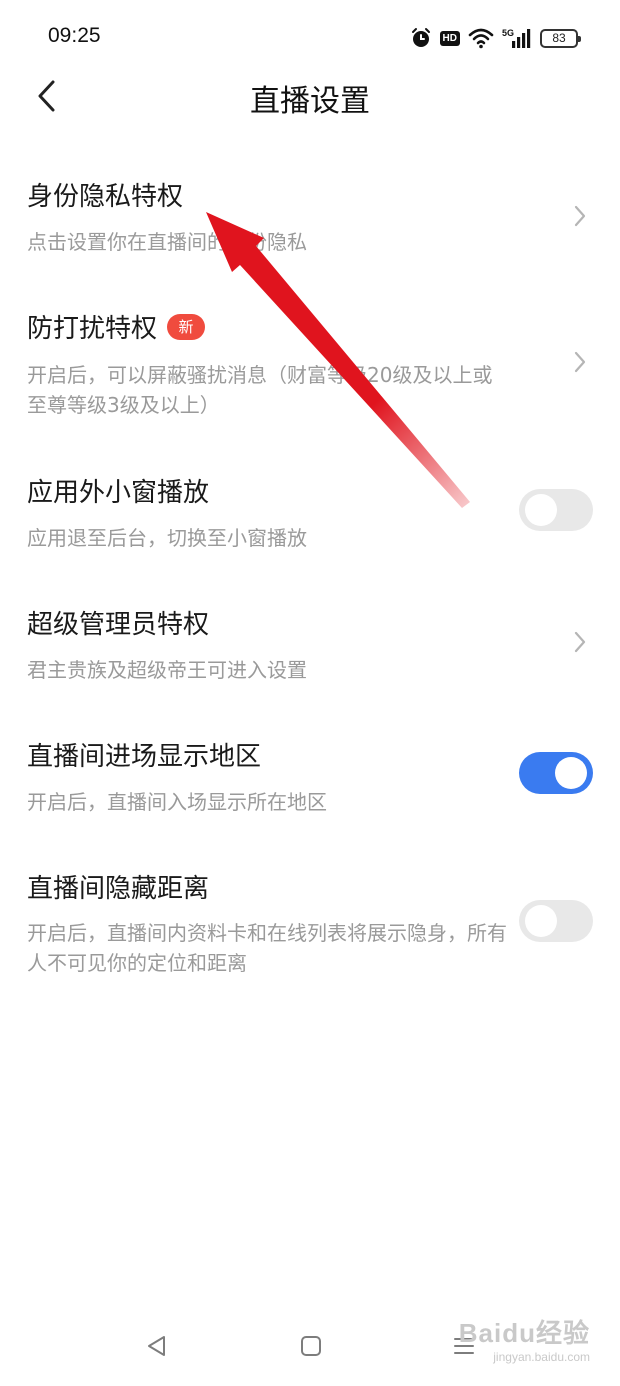 Image resolution: width=620 pixels, height=1386 pixels. What do you see at coordinates (310, 502) in the screenshot?
I see `setting-item-floating-window: 应用外小窗播放 应用退至后台，切换至小窗播放` at bounding box center [310, 502].